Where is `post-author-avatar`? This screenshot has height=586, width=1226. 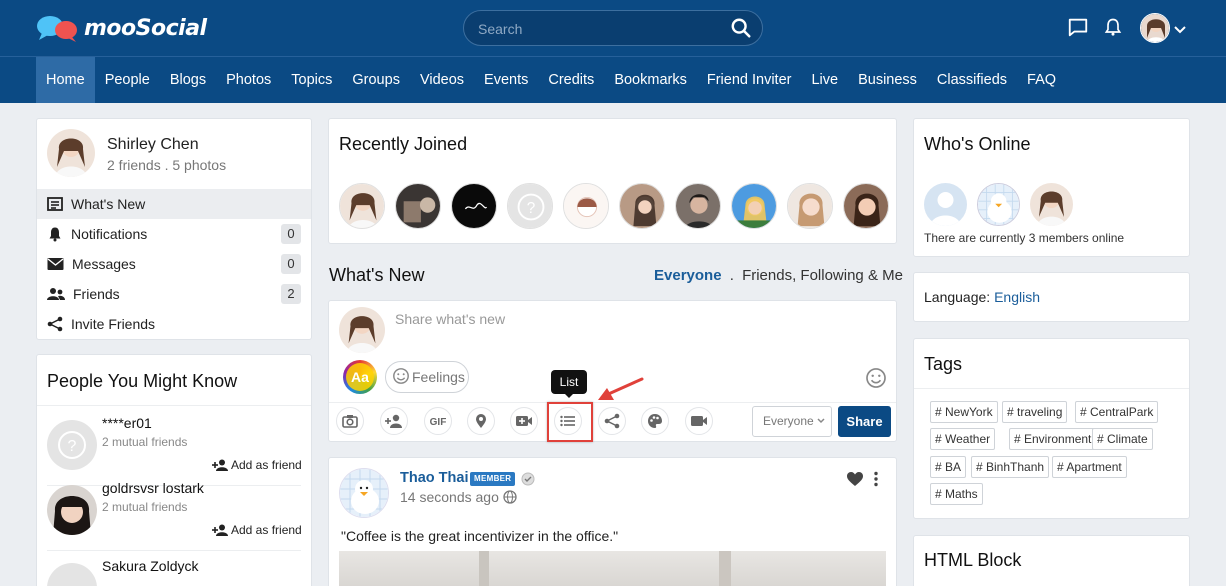
post-author-avatar is located at coordinates (364, 493).